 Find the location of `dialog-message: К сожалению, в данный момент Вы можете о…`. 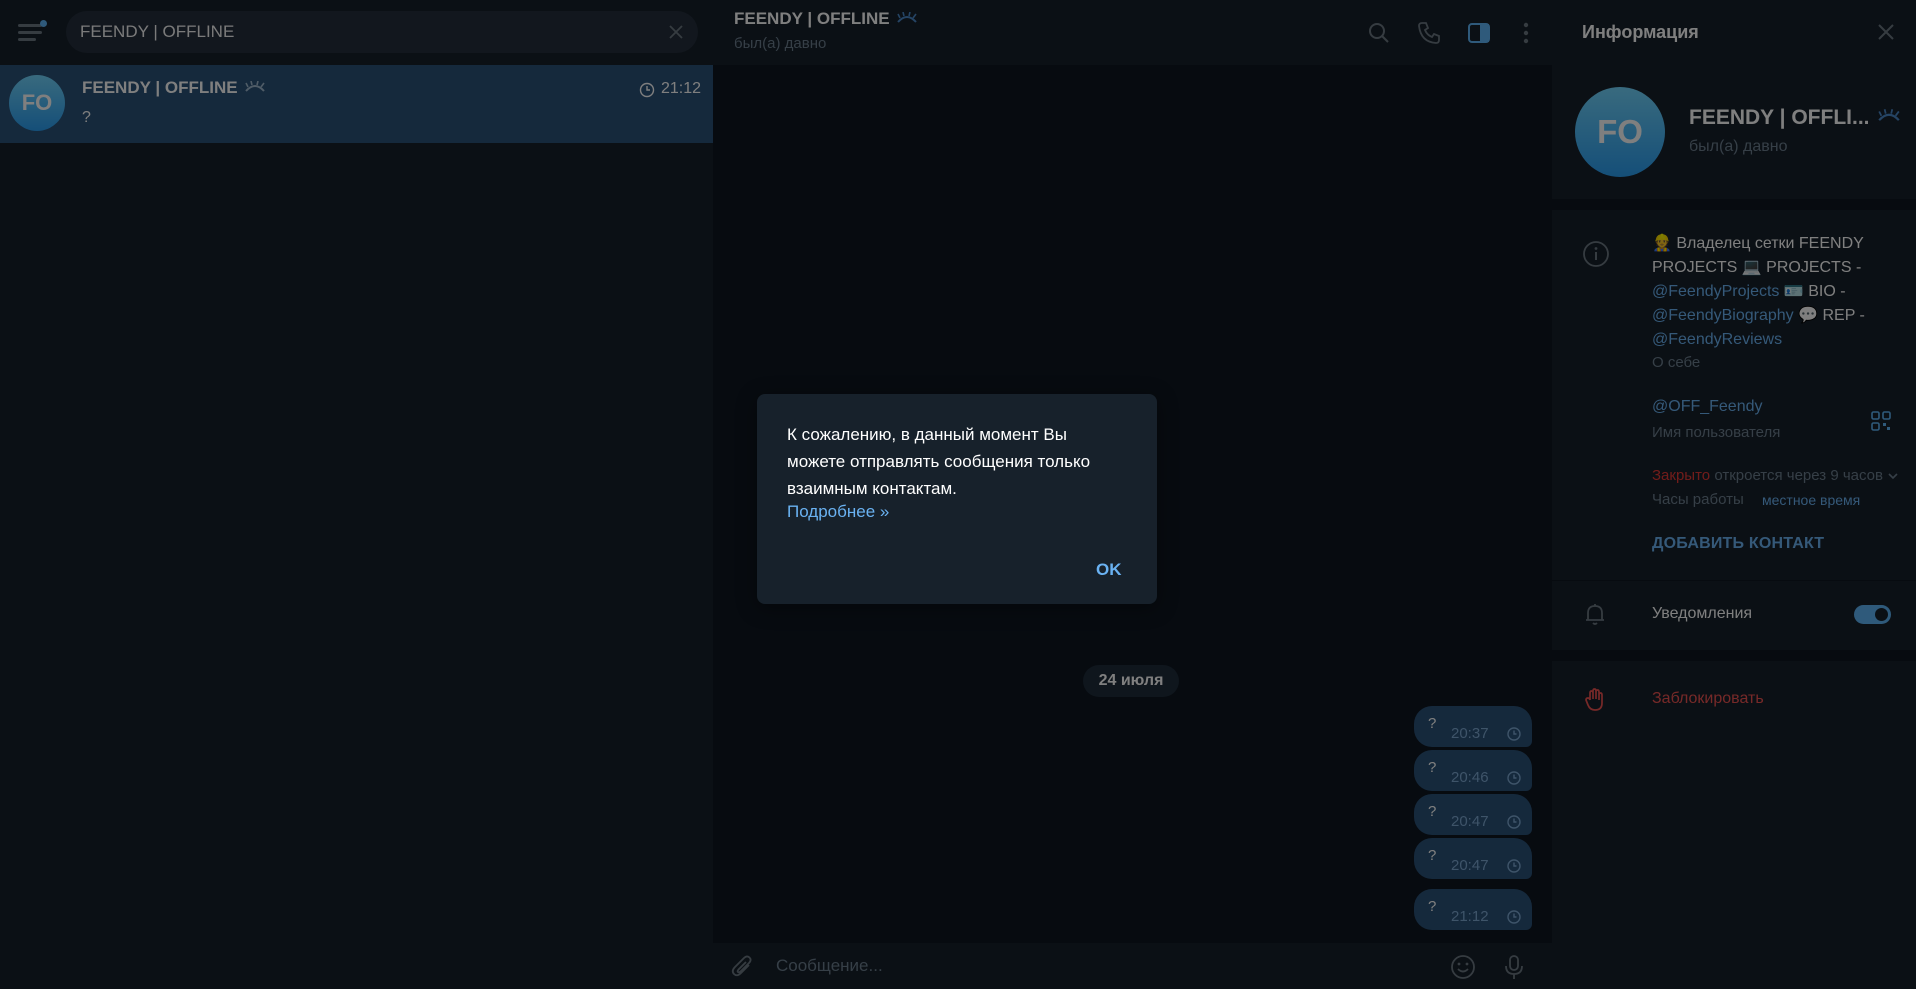

dialog-message: К сожалению, в данный момент Вы можете о… is located at coordinates (939, 461).